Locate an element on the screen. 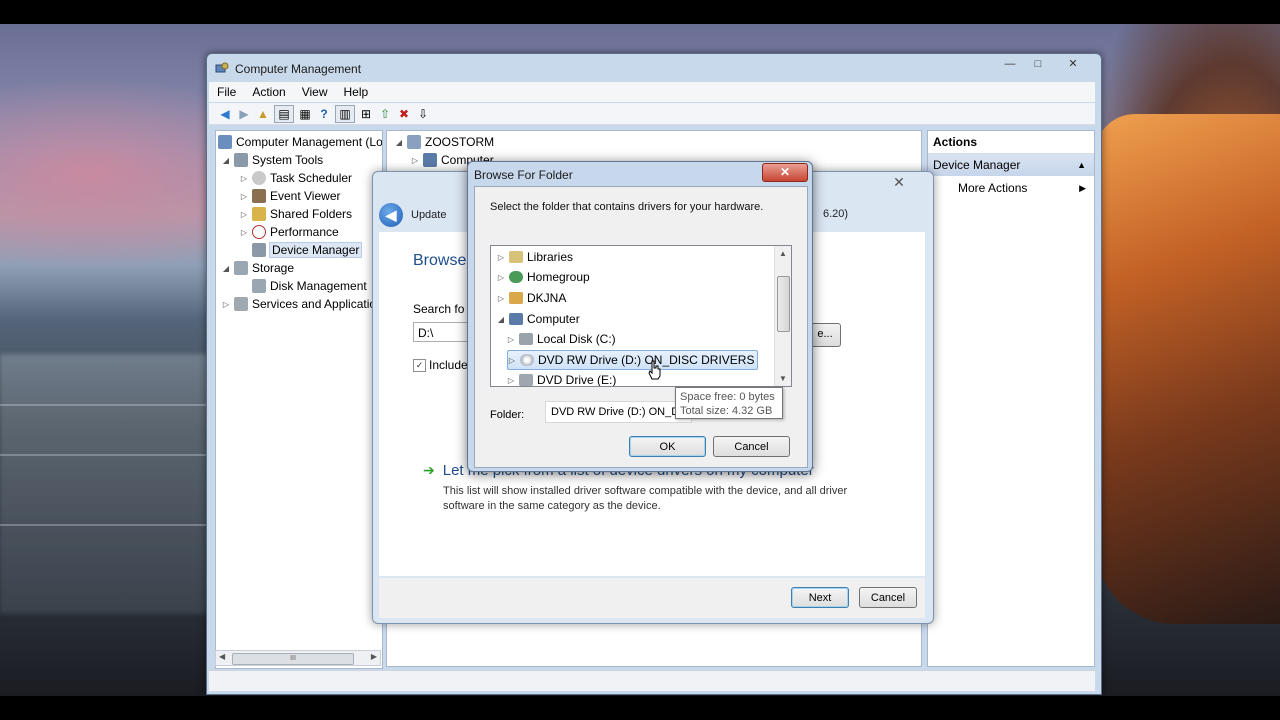 Image resolution: width=1280 pixels, height=720 pixels. folder-item-dvd-drive: ▷ DVD Drive (E:) is located at coordinates (561, 378).